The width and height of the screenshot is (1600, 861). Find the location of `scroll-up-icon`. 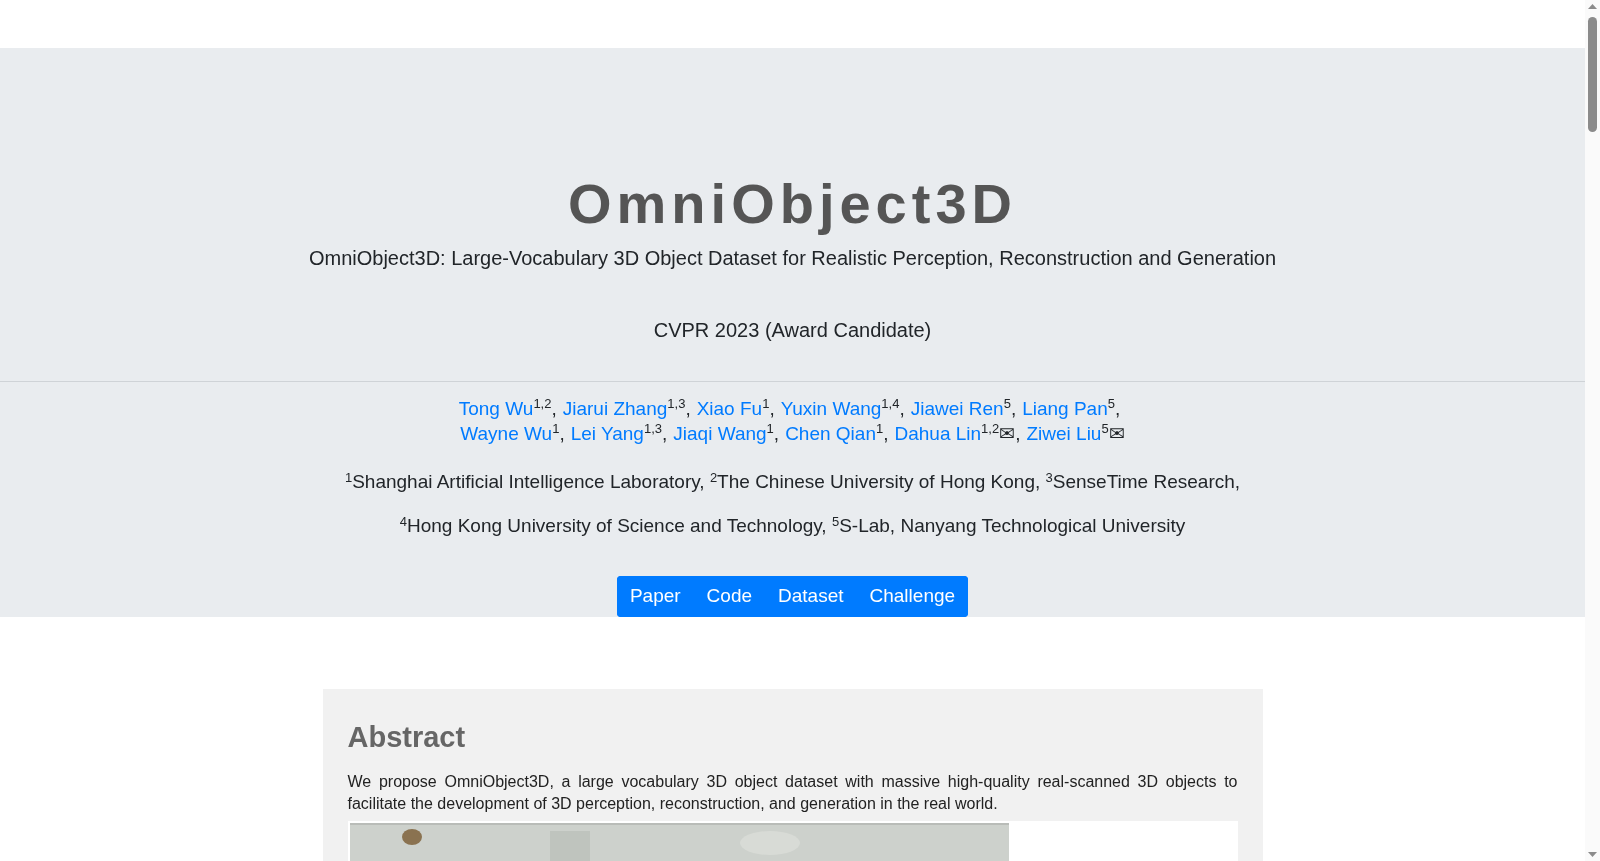

scroll-up-icon is located at coordinates (1592, 6).